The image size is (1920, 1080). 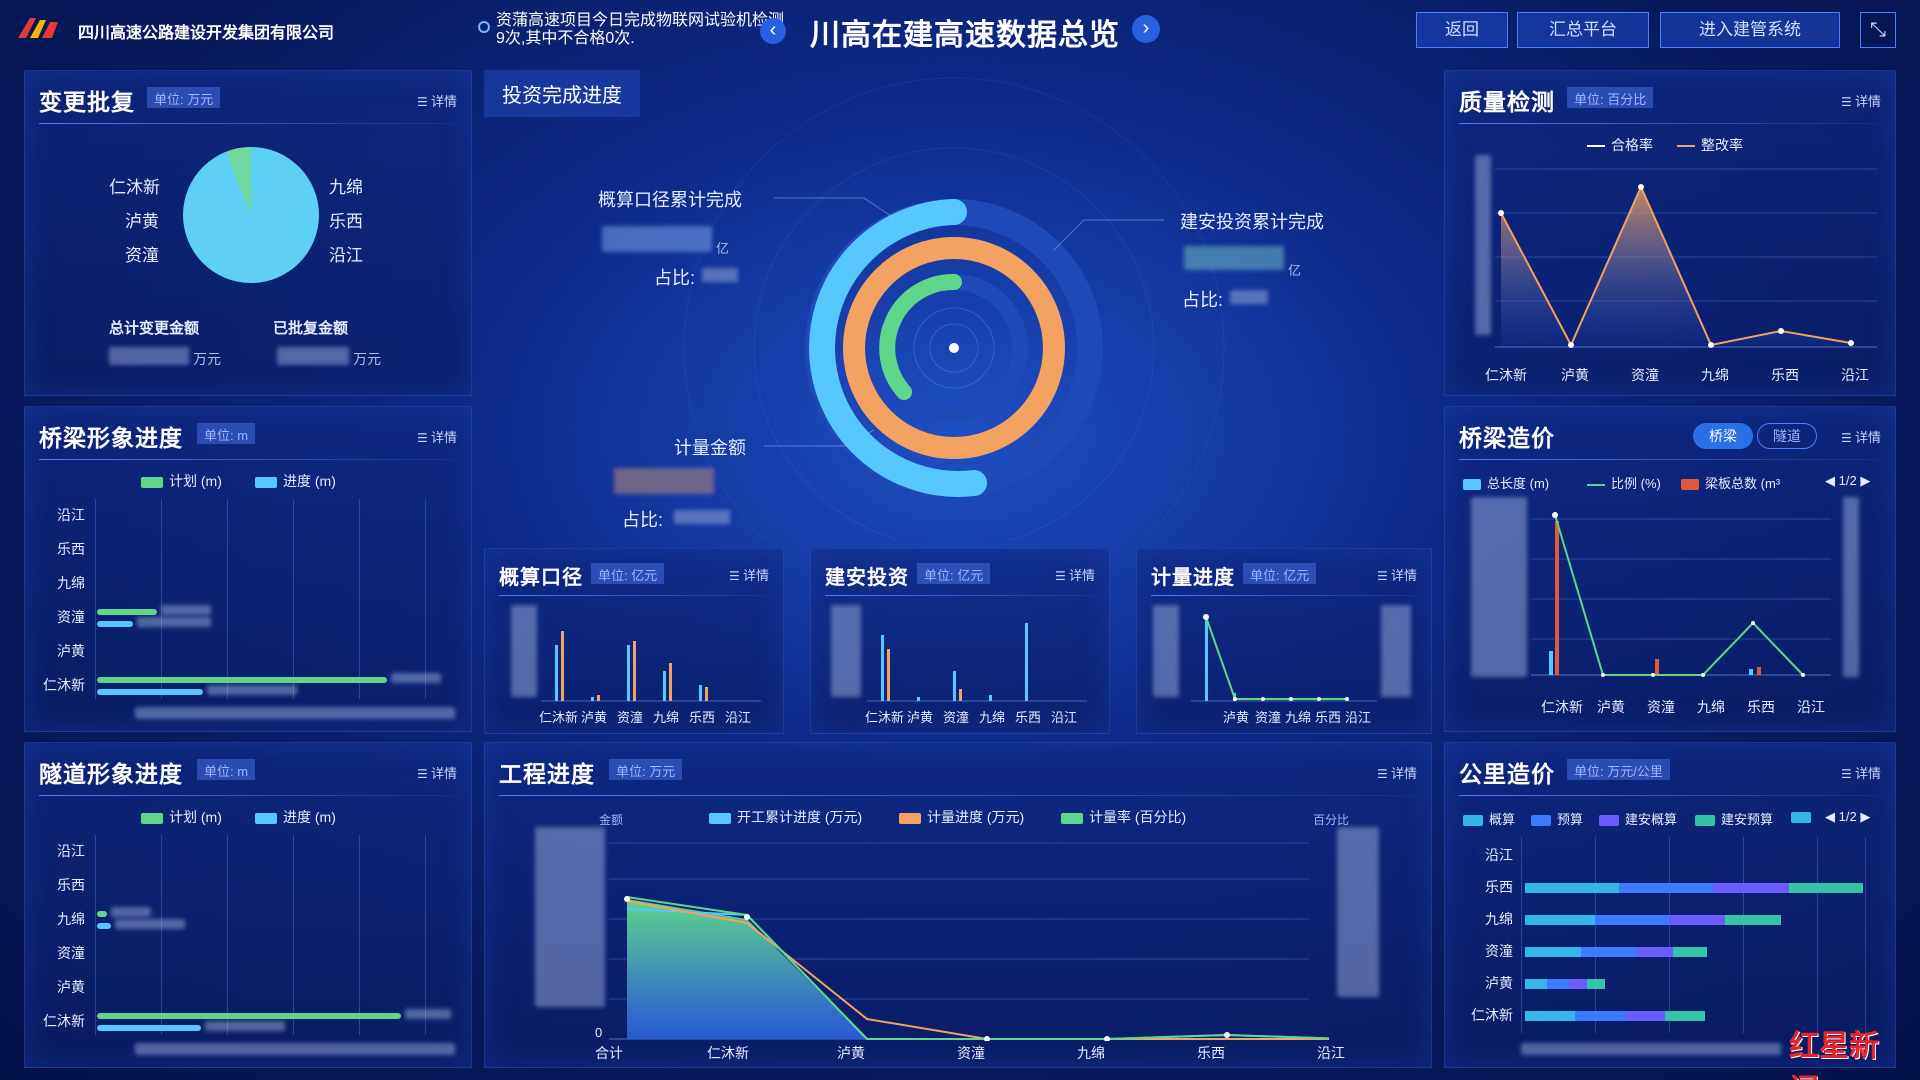 What do you see at coordinates (1761, 707) in the screenshot?
I see `x-label: 乐西` at bounding box center [1761, 707].